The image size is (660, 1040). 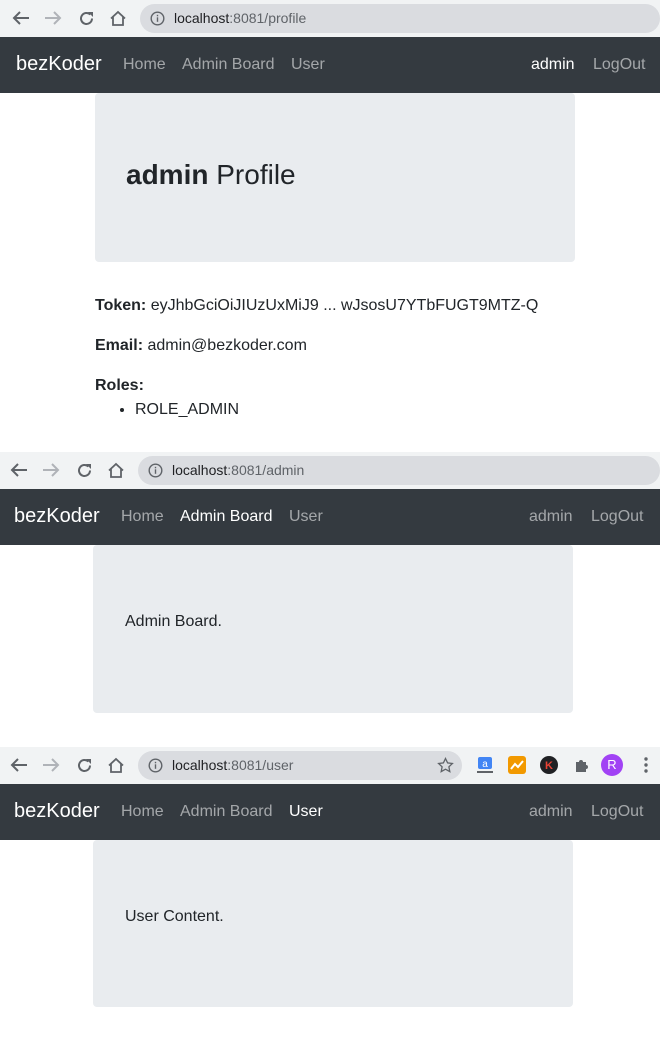 I want to click on email-row: Email: admin@bezkoder.com, so click(x=201, y=346).